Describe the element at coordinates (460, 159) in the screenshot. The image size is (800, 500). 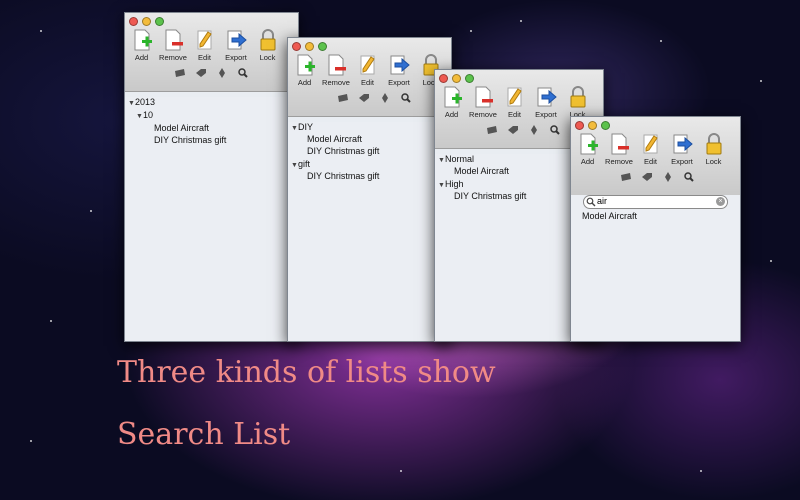
I see `list-item-label: Normal` at that location.